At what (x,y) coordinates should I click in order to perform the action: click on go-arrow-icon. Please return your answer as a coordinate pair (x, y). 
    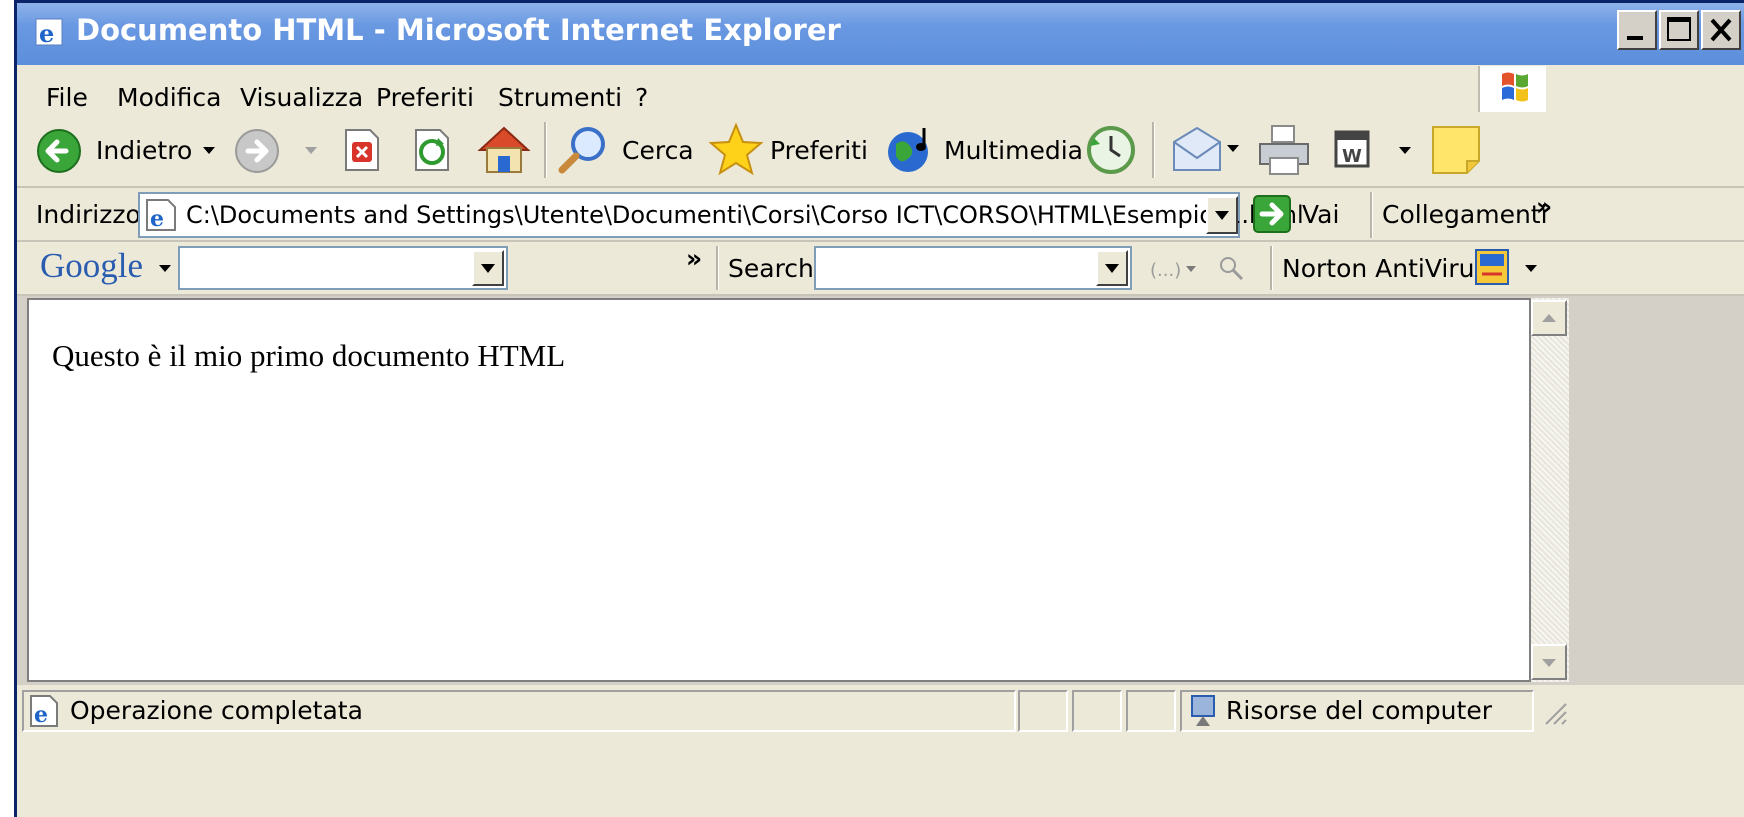
    Looking at the image, I should click on (1272, 214).